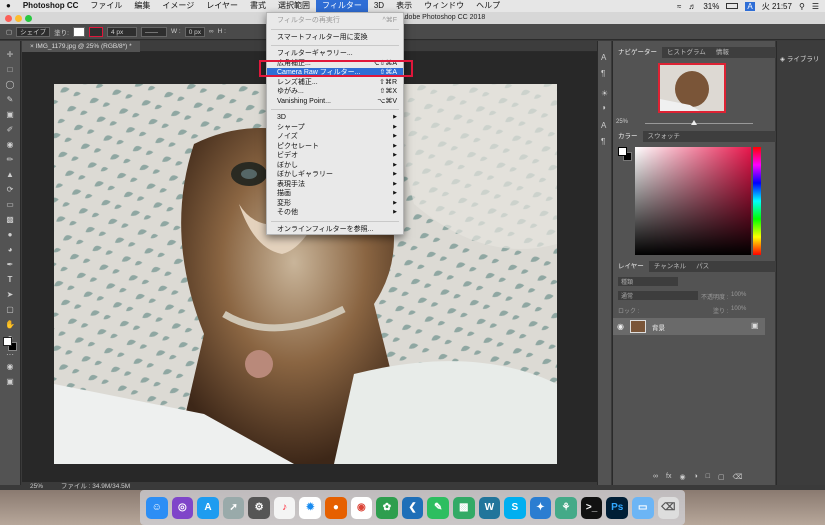 This screenshot has height=525, width=825. I want to click on alfred-icon: ⚘, so click(566, 507).